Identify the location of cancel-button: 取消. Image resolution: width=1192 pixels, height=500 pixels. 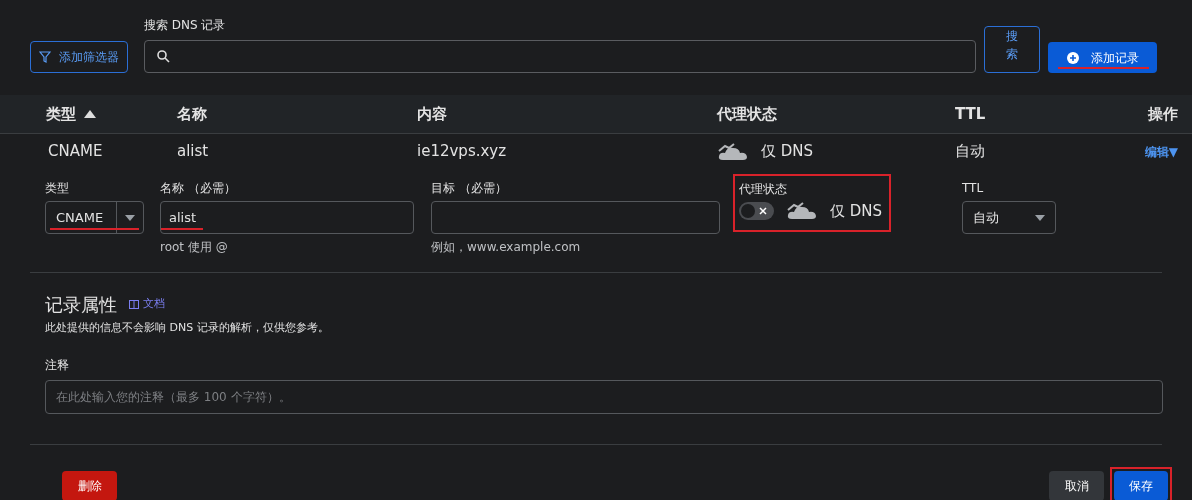
(1076, 485).